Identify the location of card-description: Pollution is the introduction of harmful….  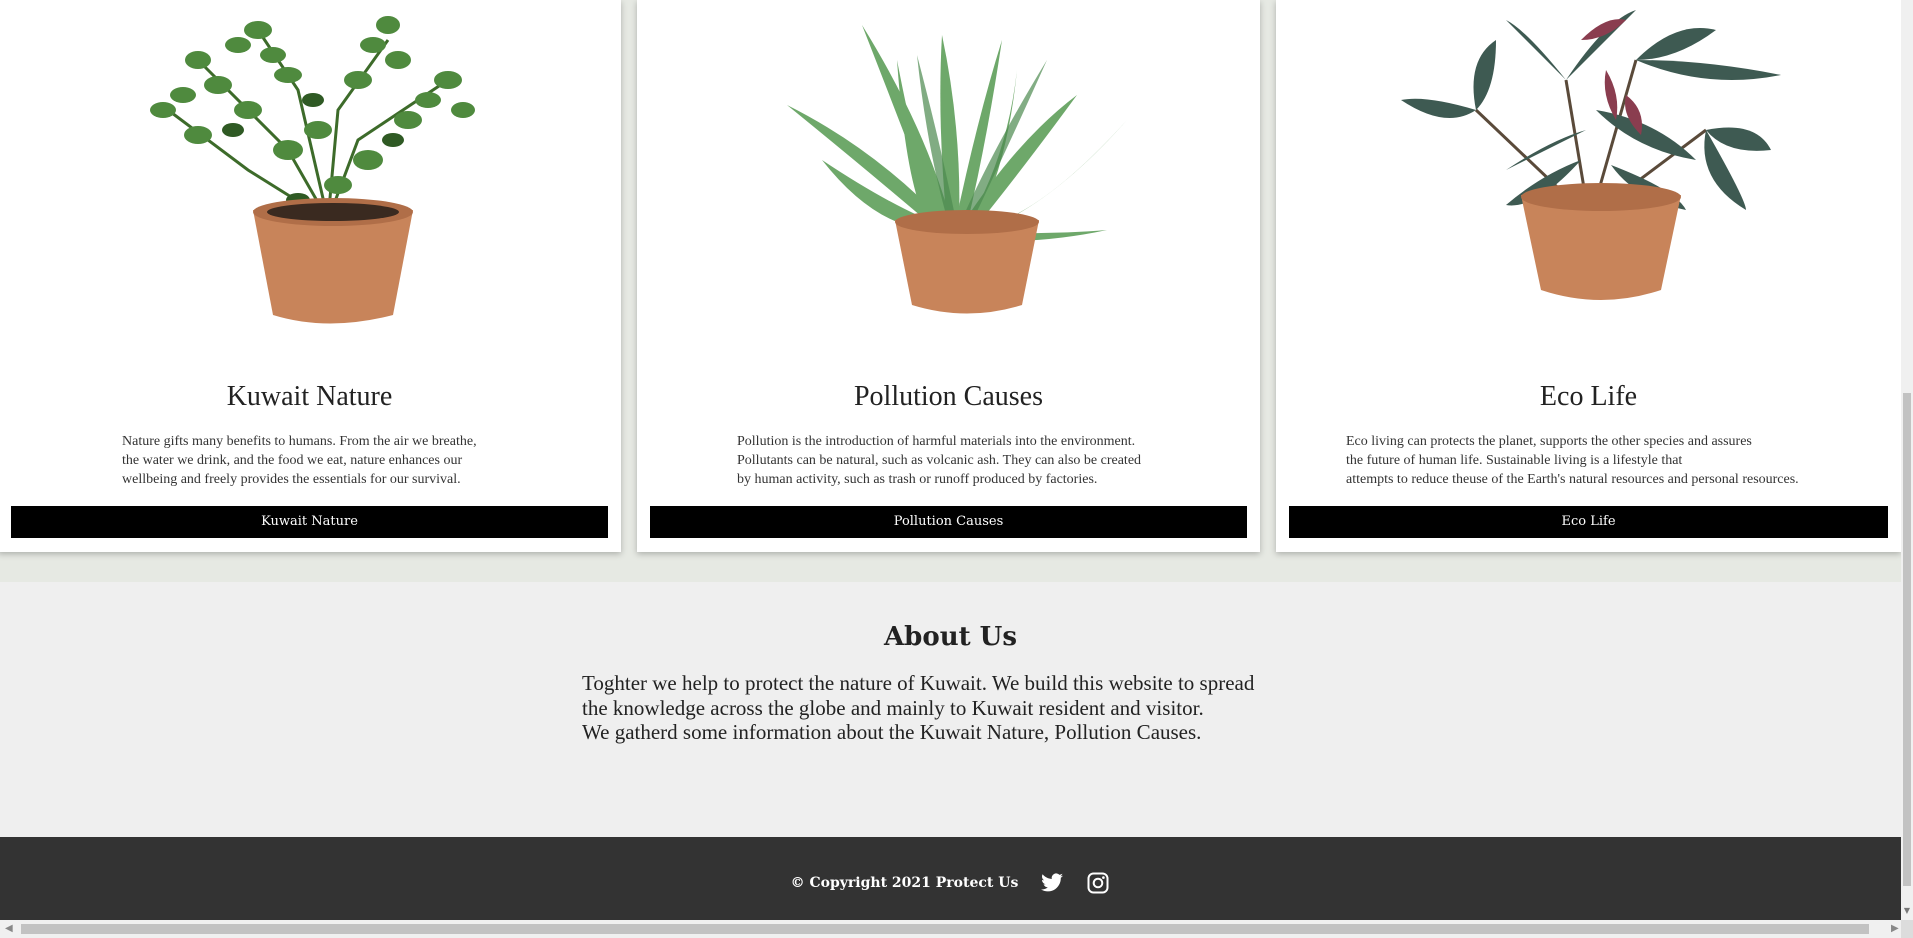
(939, 460).